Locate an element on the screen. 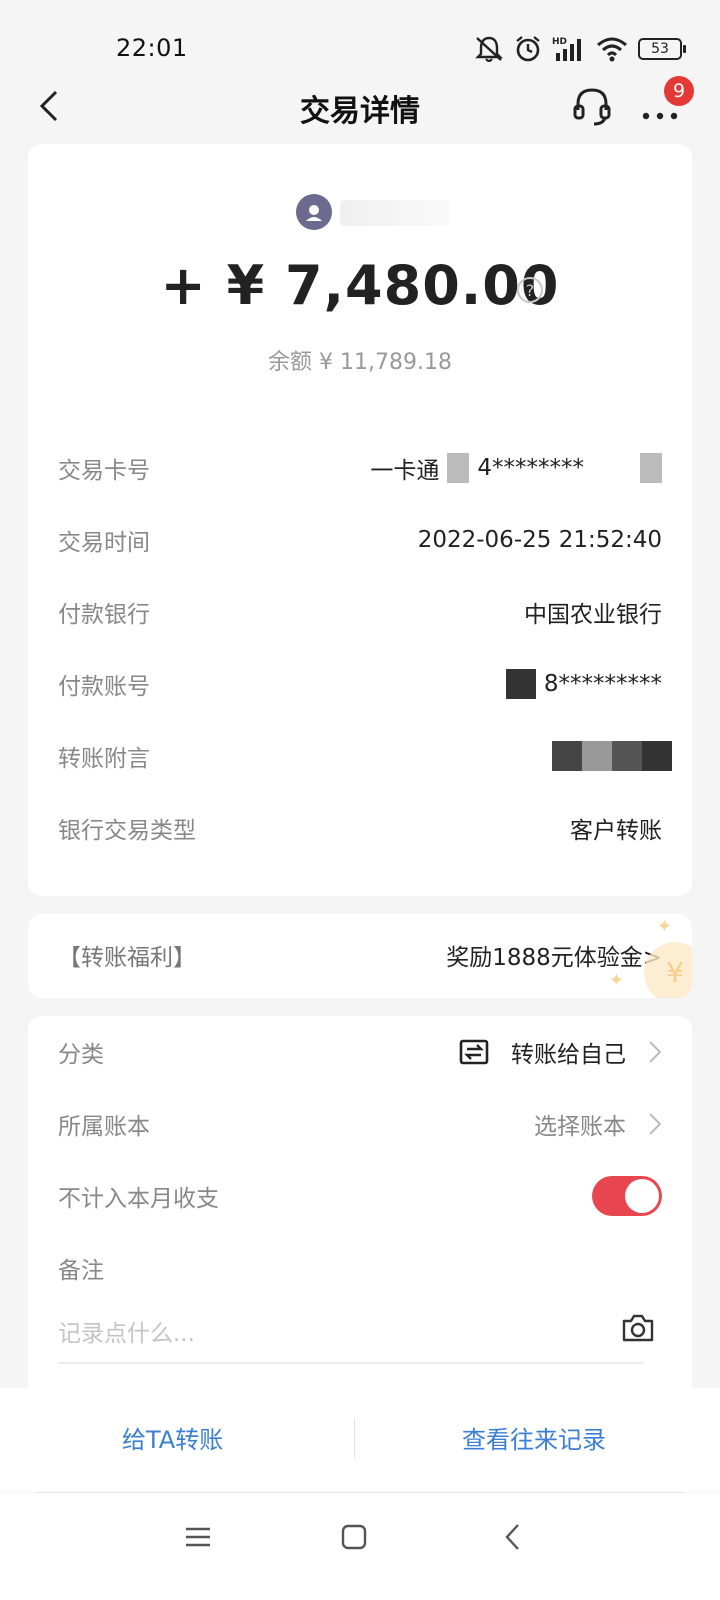 Image resolution: width=720 pixels, height=1600 pixels. battery-icon: 53 is located at coordinates (662, 49).